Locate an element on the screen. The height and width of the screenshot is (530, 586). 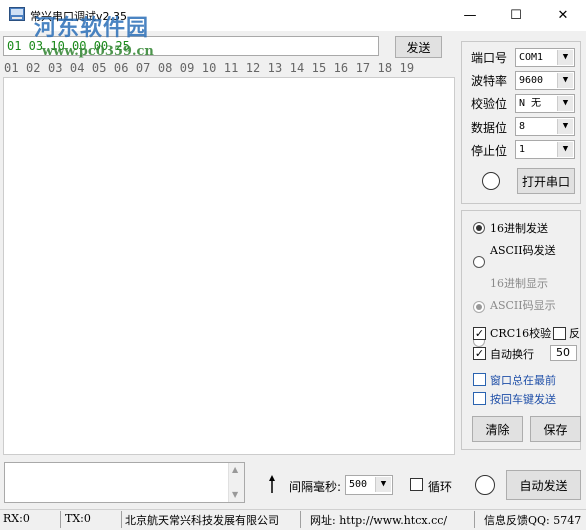
parity-value: N 无 is located at coordinates (530, 103).